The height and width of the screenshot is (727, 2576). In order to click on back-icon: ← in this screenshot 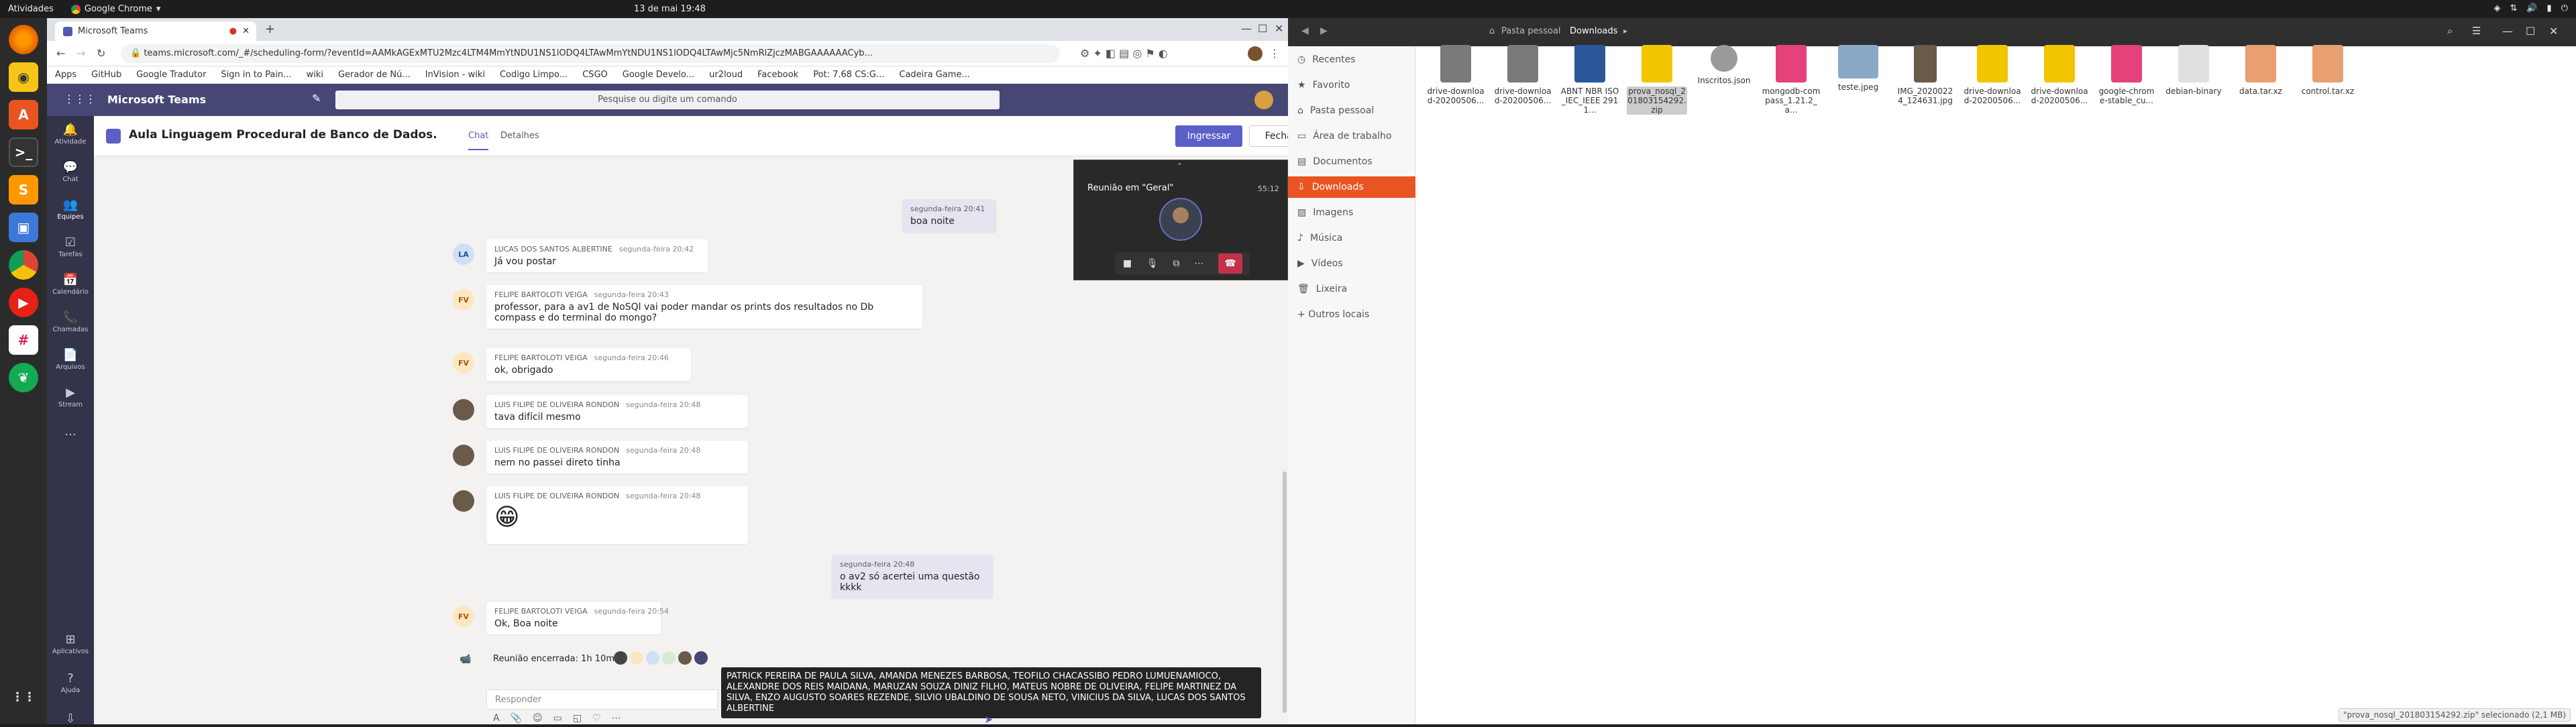, I will do `click(60, 53)`.